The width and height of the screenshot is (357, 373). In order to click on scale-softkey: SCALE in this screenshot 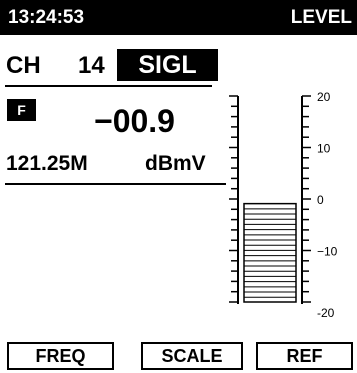, I will do `click(192, 356)`.